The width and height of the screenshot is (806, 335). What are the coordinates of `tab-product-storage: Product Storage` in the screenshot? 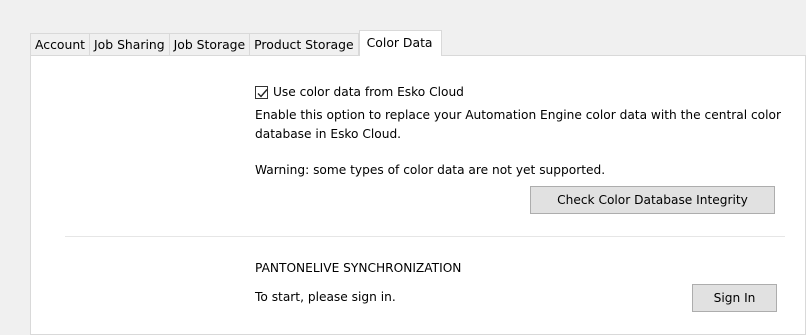 It's located at (304, 44).